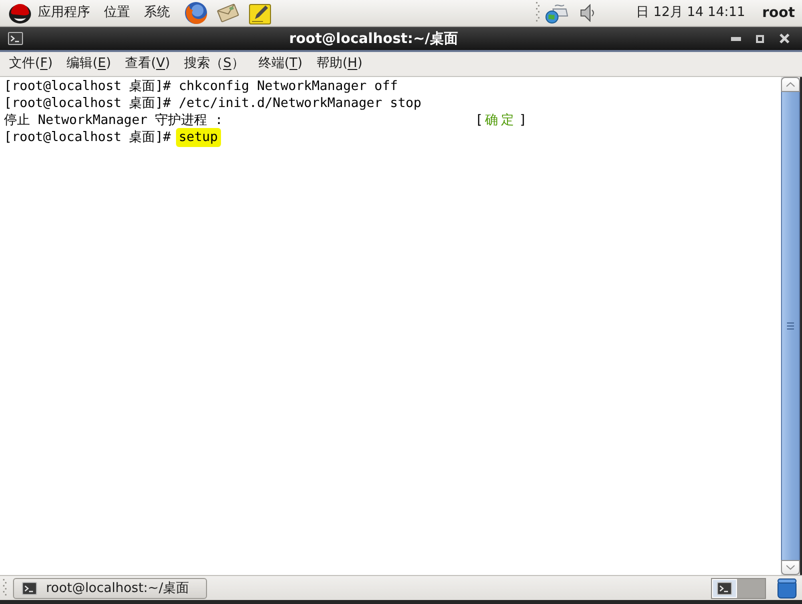 This screenshot has width=802, height=604. I want to click on workspace-button, so click(724, 588).